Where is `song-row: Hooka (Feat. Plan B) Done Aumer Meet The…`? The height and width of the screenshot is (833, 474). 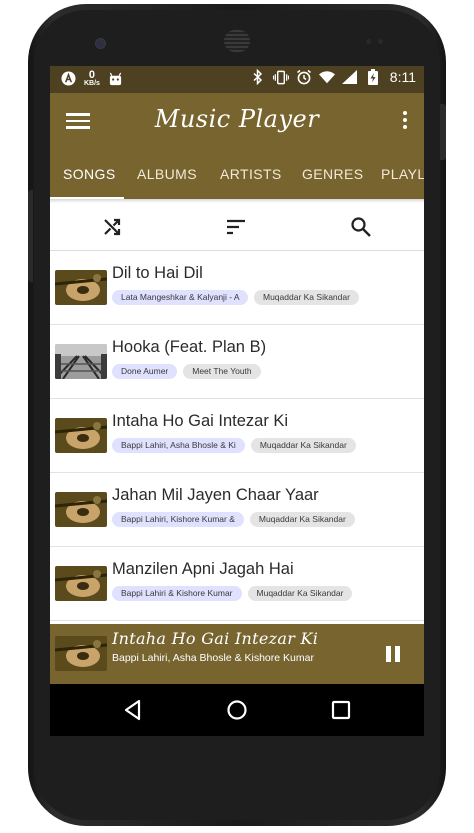
song-row: Hooka (Feat. Plan B) Done Aumer Meet The… is located at coordinates (237, 362).